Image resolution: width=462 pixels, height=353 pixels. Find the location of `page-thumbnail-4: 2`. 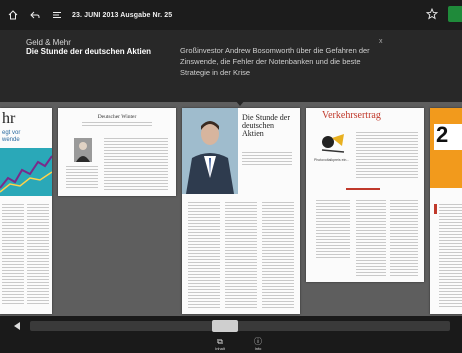

page-thumbnail-4: 2 is located at coordinates (446, 211).